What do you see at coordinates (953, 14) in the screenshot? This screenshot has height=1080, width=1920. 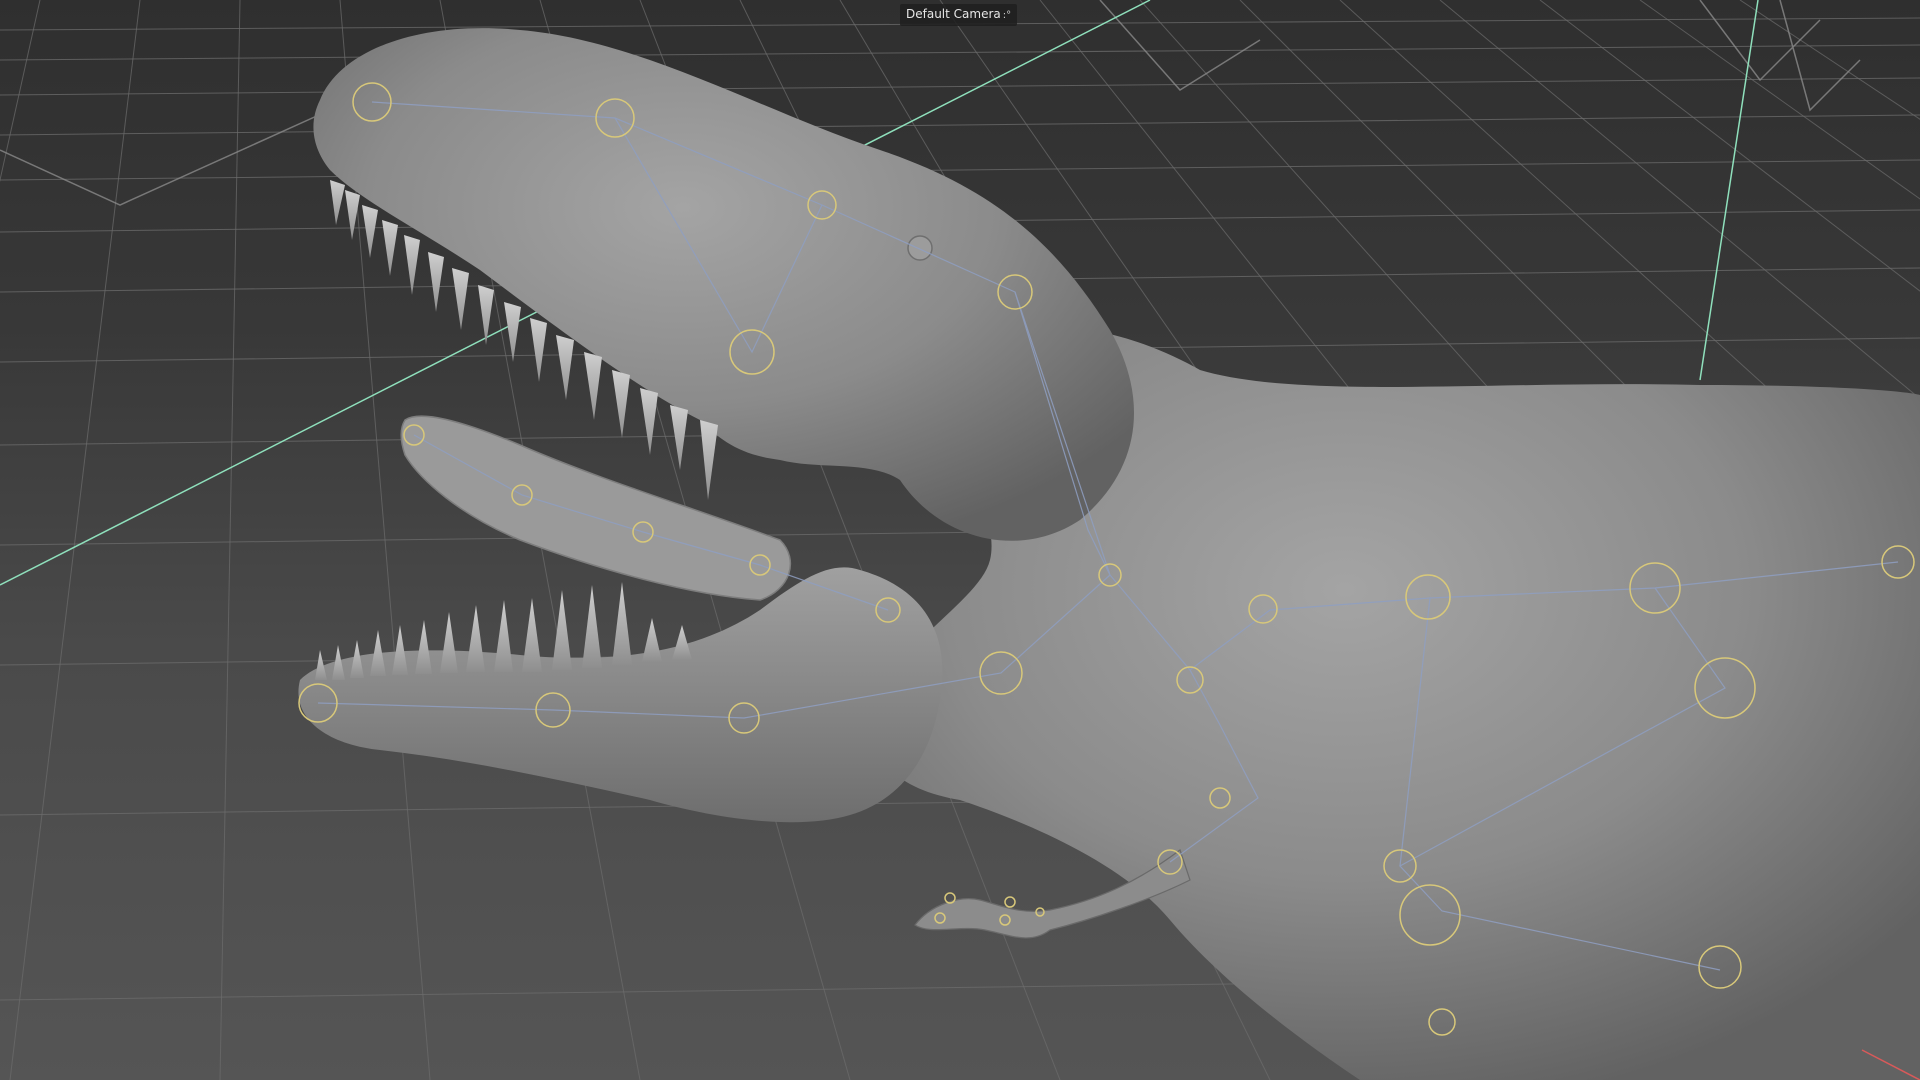 I see `camera-name: Default Camera` at bounding box center [953, 14].